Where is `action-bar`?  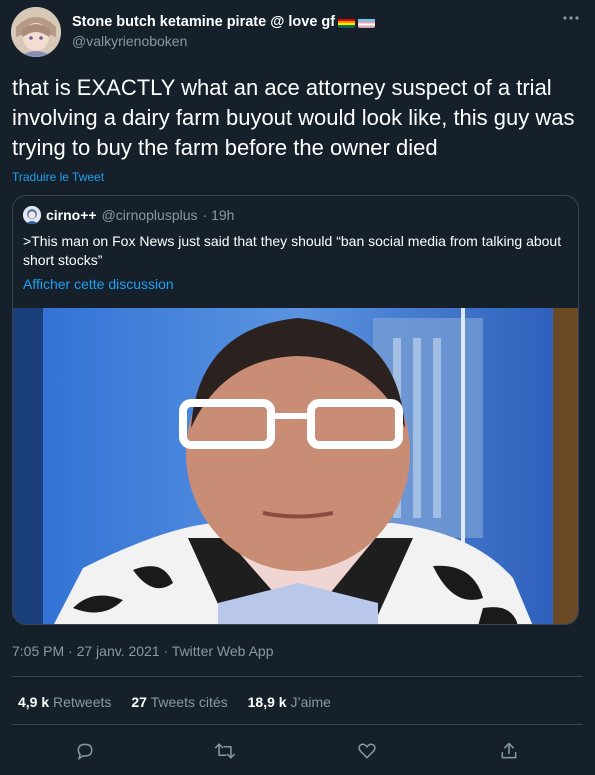 action-bar is located at coordinates (297, 751).